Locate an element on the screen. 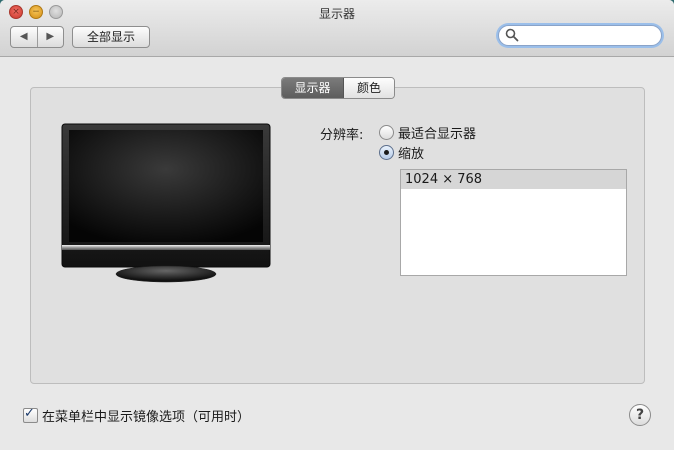  back-forward-group: ◀ ▶ is located at coordinates (37, 37).